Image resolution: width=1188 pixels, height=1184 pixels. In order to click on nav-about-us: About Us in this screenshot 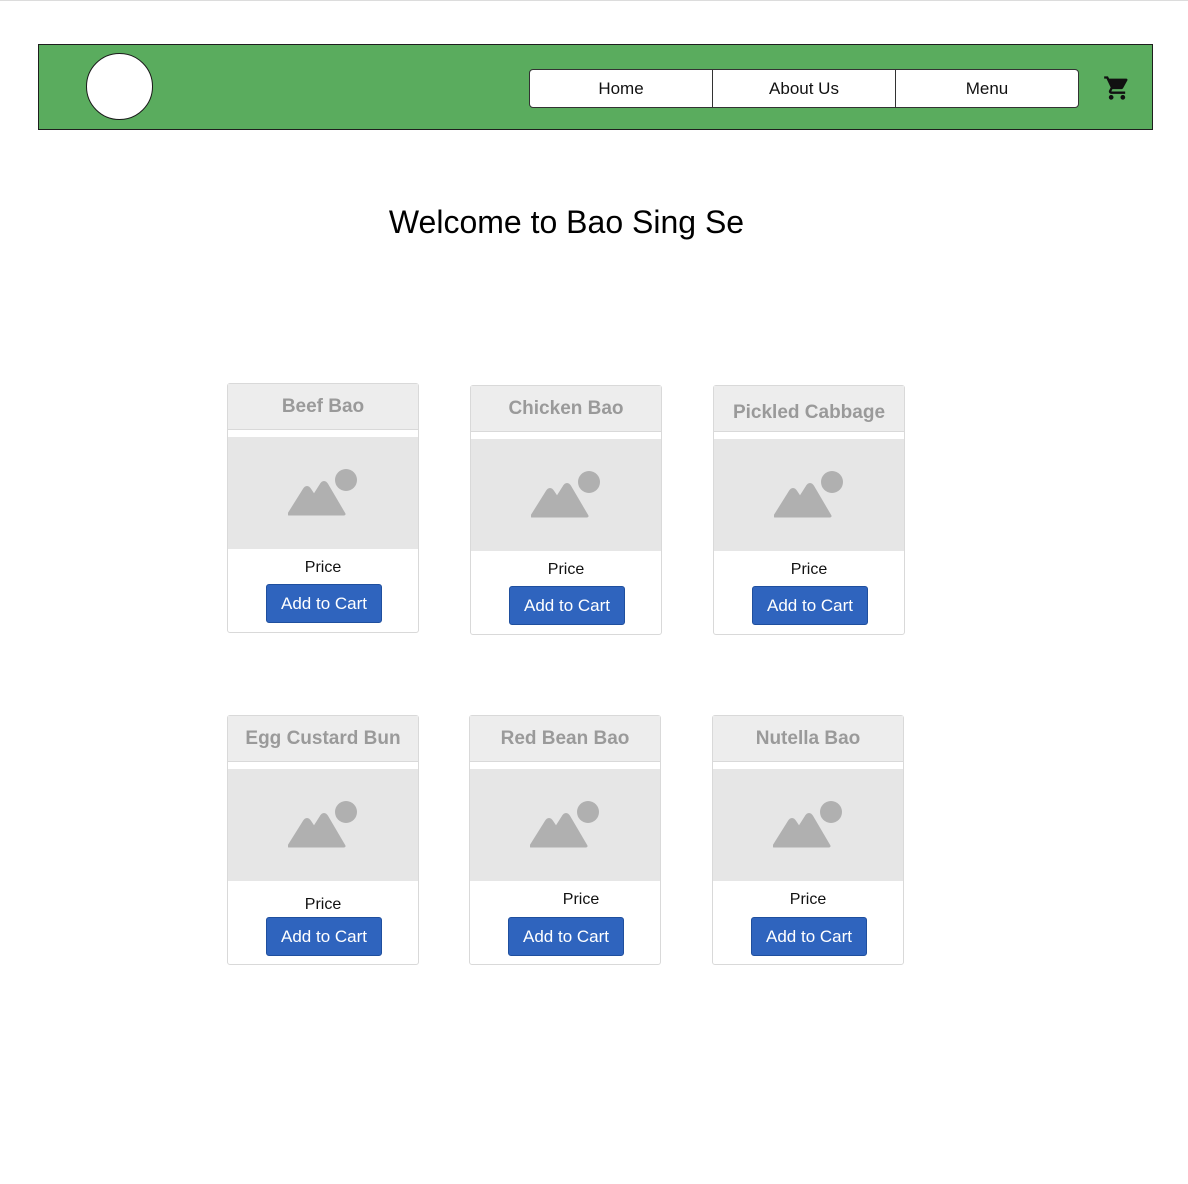, I will do `click(804, 88)`.